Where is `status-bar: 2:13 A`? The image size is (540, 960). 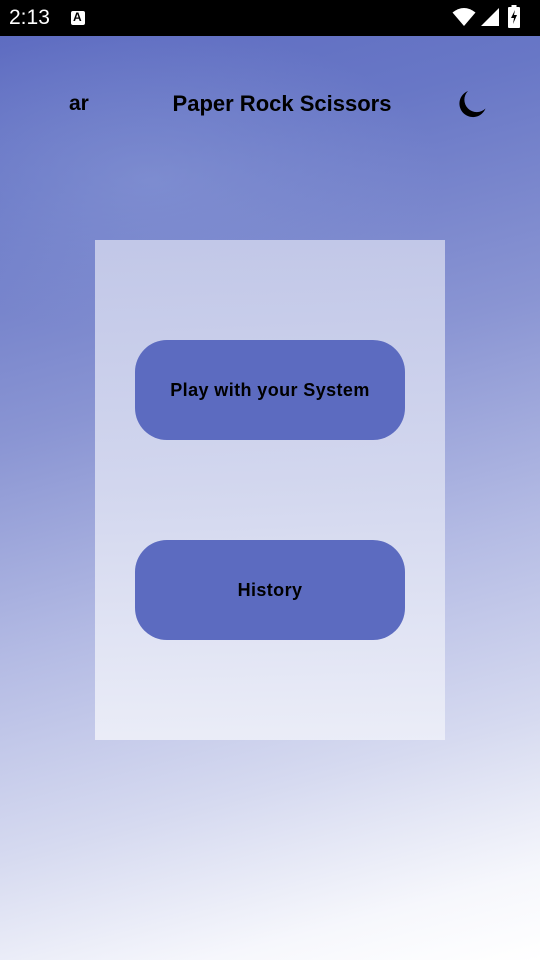
status-bar: 2:13 A is located at coordinates (270, 18).